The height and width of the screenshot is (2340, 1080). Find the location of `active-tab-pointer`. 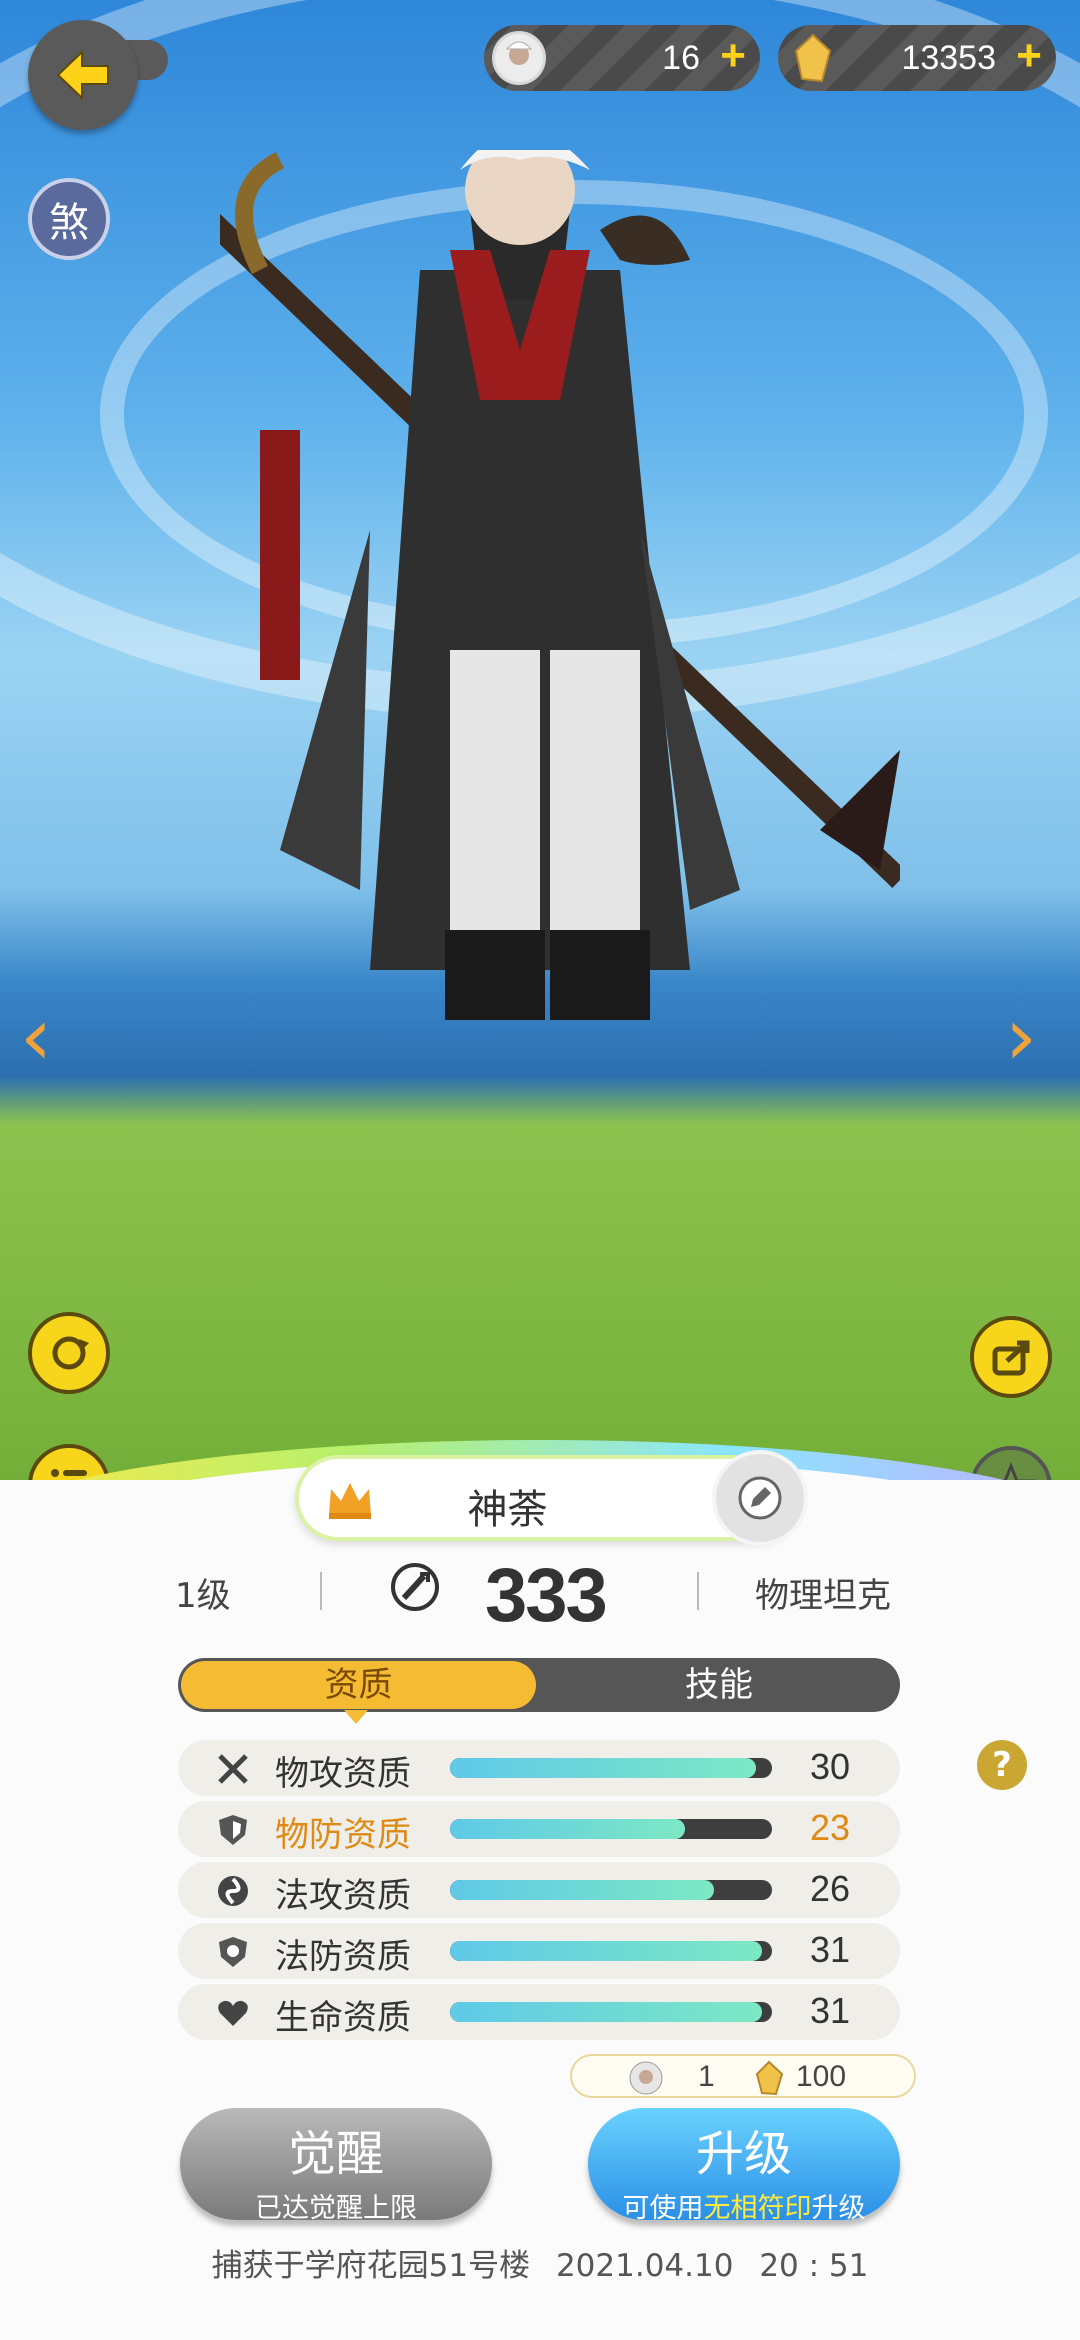

active-tab-pointer is located at coordinates (356, 1717).